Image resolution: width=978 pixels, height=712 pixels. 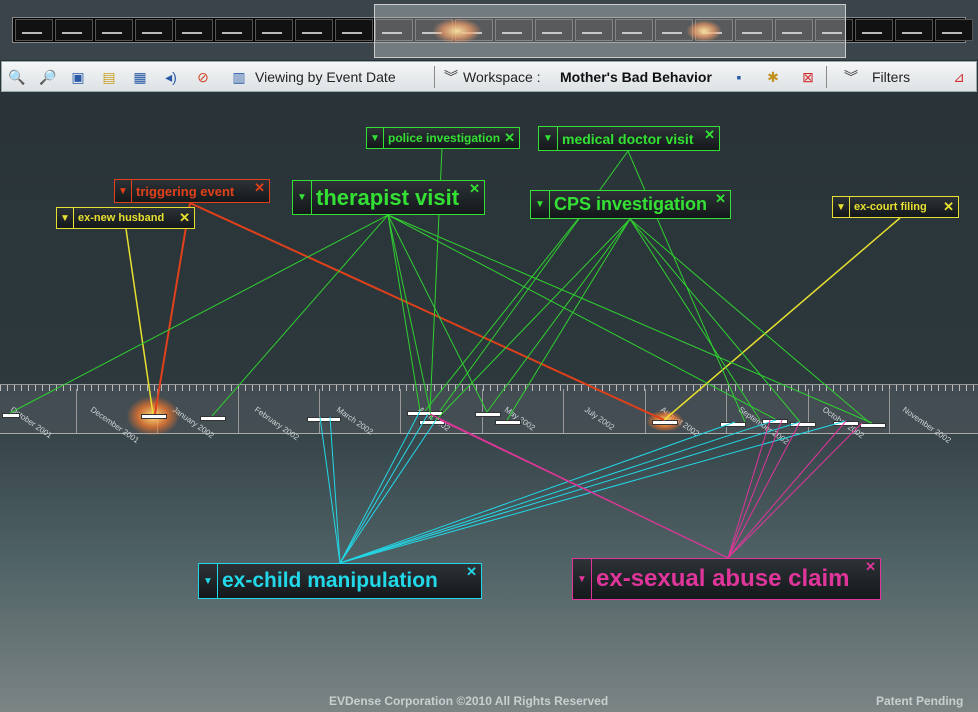 What do you see at coordinates (723, 578) in the screenshot?
I see `tag-label: ex-sexual abuse claim` at bounding box center [723, 578].